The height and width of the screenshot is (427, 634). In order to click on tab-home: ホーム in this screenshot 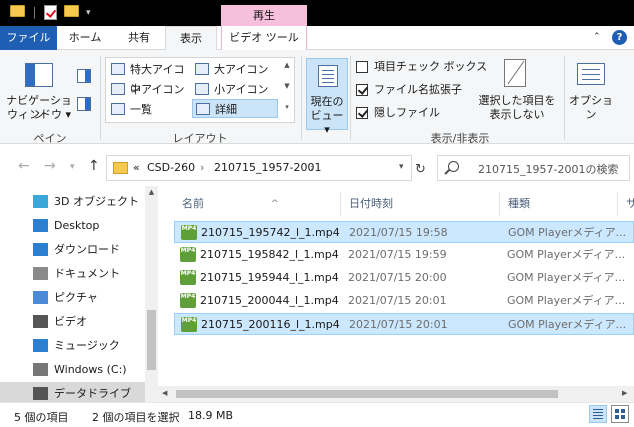, I will do `click(85, 38)`.